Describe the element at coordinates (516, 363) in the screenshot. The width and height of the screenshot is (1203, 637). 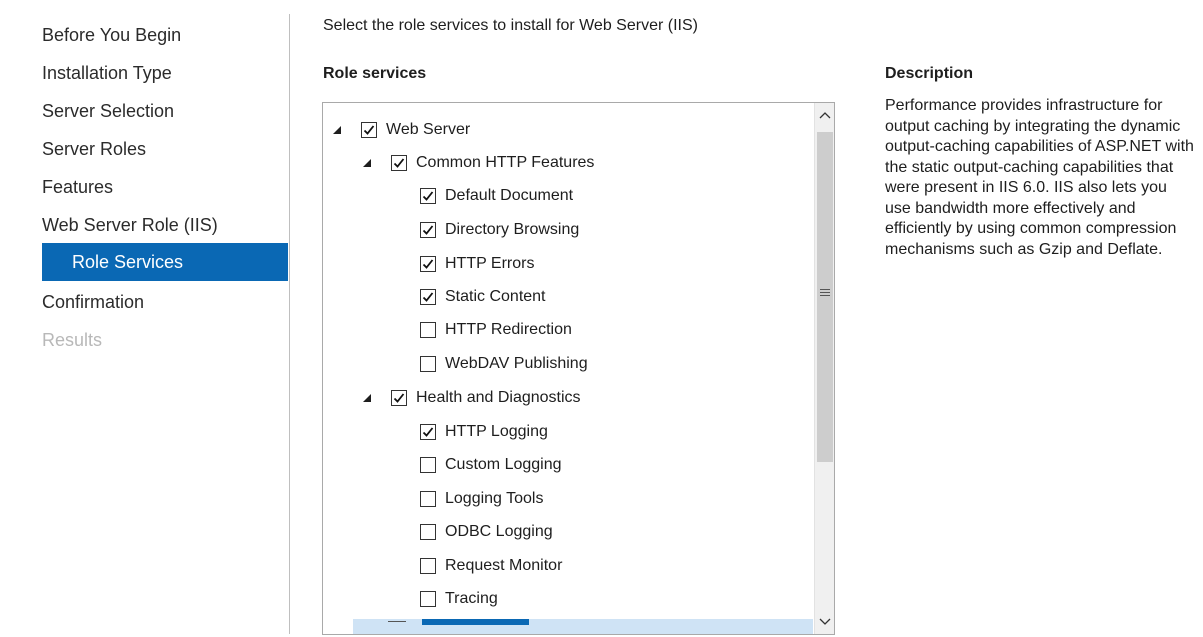
I see `tree-item-label: WebDAV Publishing` at that location.